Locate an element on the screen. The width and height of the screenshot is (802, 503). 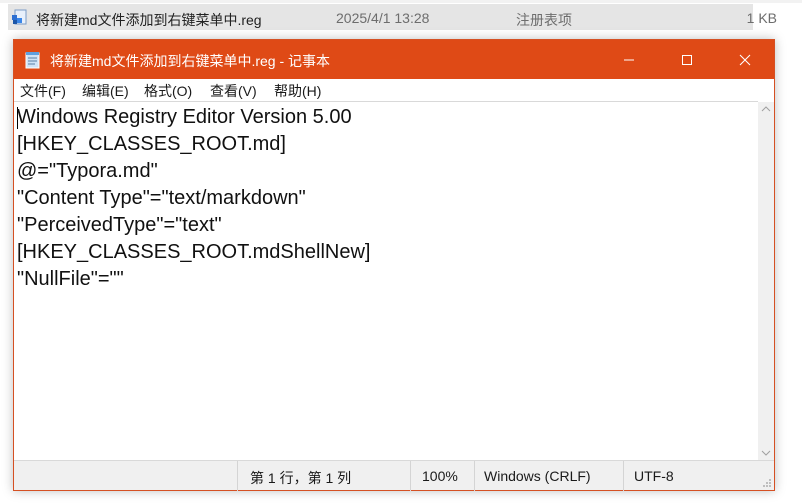
close-icon is located at coordinates (745, 59).